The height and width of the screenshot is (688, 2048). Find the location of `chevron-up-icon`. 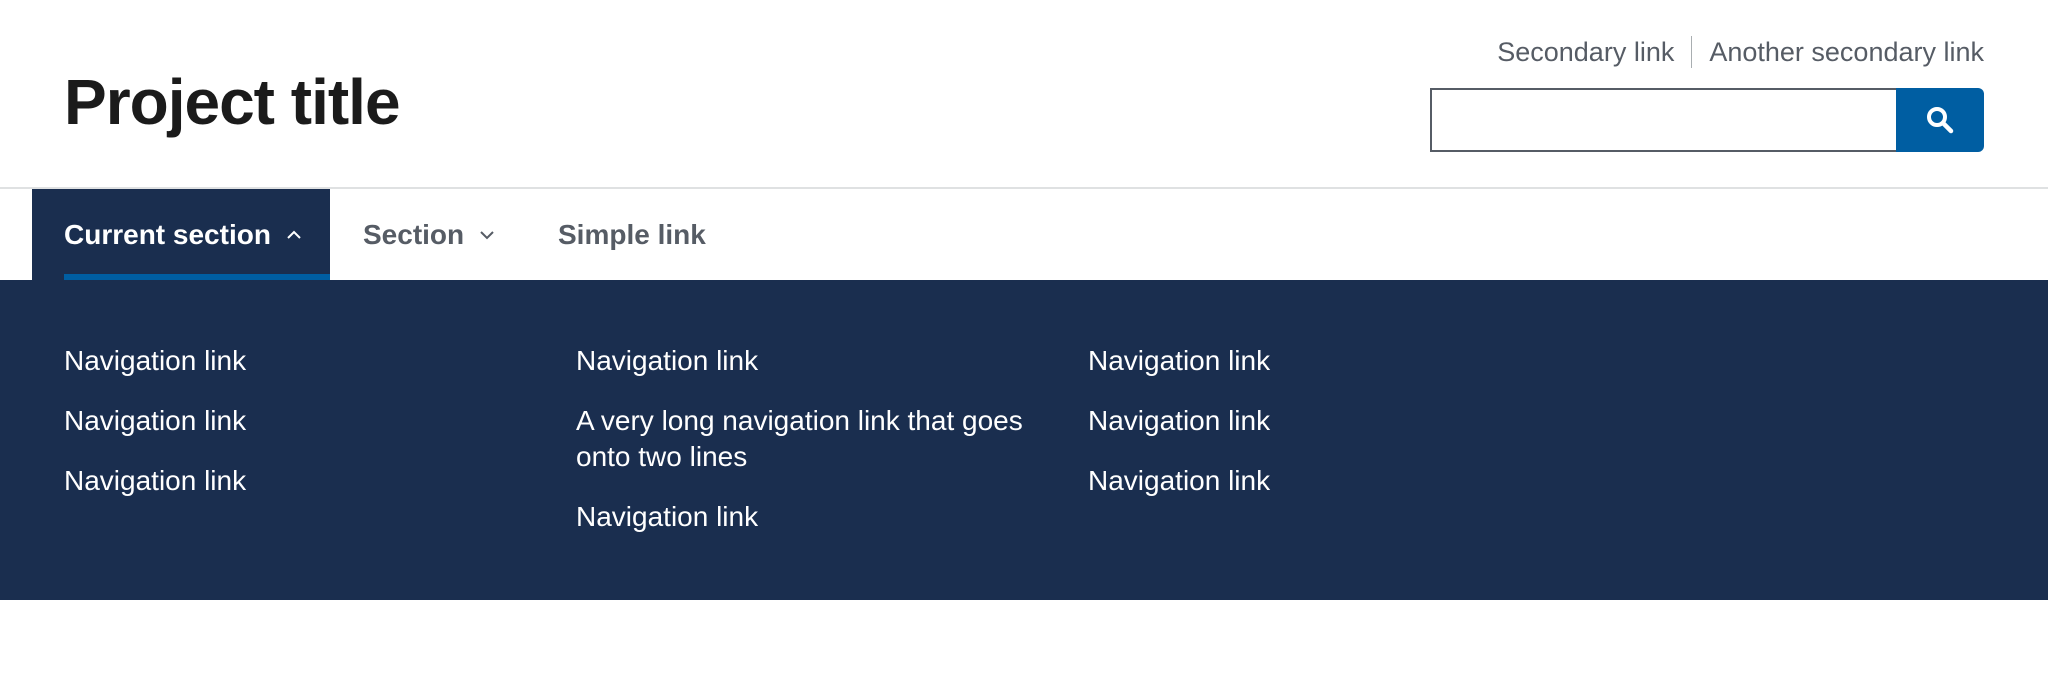

chevron-up-icon is located at coordinates (294, 235).